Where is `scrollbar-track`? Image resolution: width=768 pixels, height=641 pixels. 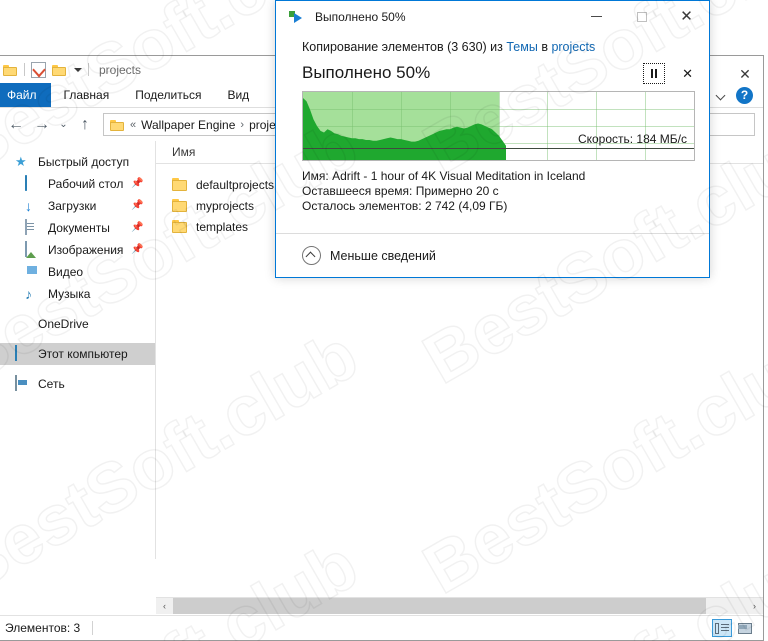 scrollbar-track is located at coordinates (459, 606).